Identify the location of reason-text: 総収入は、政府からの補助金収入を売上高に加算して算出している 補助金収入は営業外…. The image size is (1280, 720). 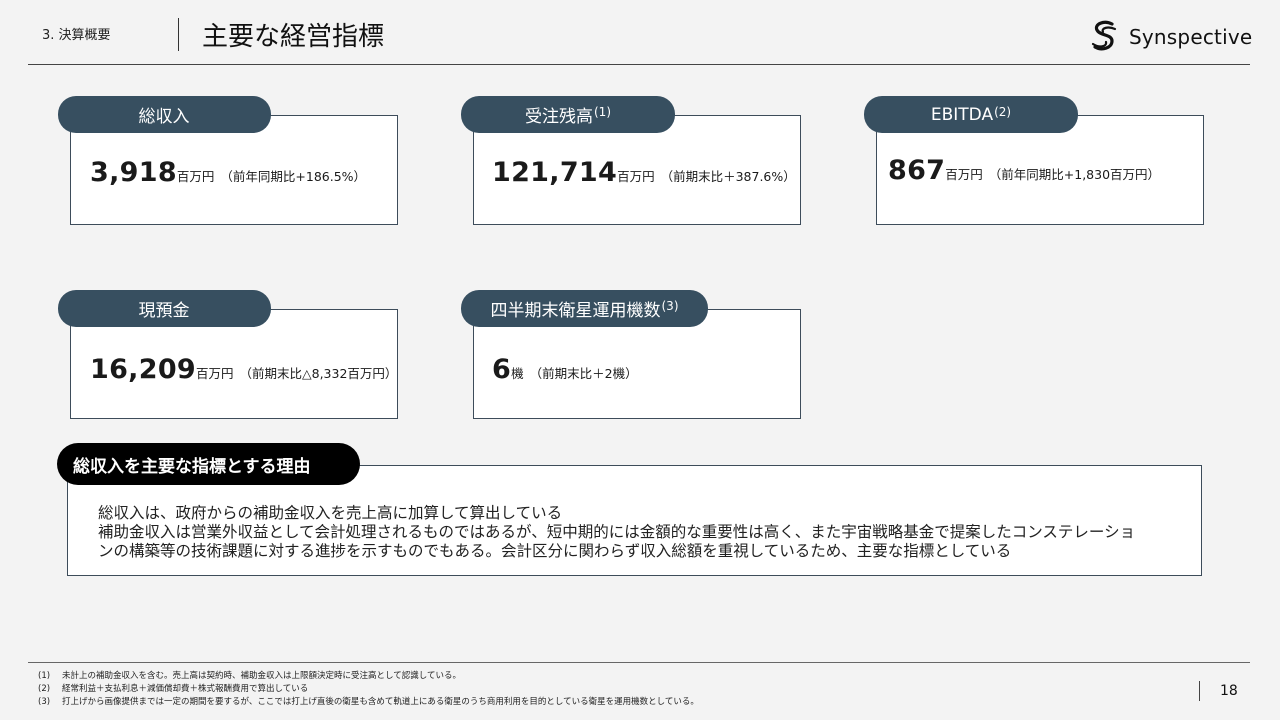
(638, 532).